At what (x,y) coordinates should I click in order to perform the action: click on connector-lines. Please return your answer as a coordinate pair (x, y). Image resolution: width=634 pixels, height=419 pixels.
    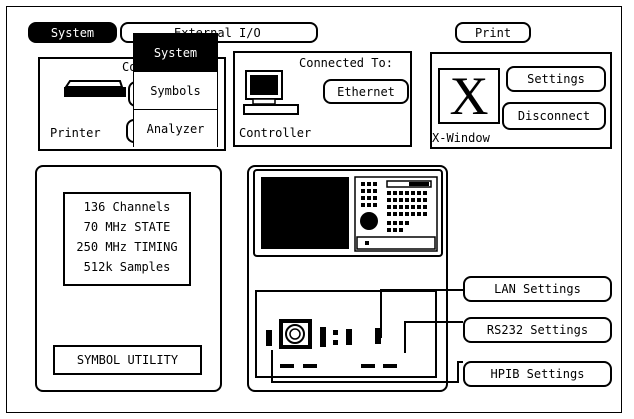
    Looking at the image, I should click on (367, 336).